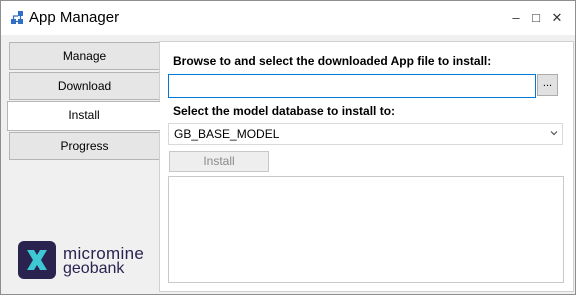 This screenshot has width=576, height=295. Describe the element at coordinates (17, 17) in the screenshot. I see `network-nodes-icon` at that location.